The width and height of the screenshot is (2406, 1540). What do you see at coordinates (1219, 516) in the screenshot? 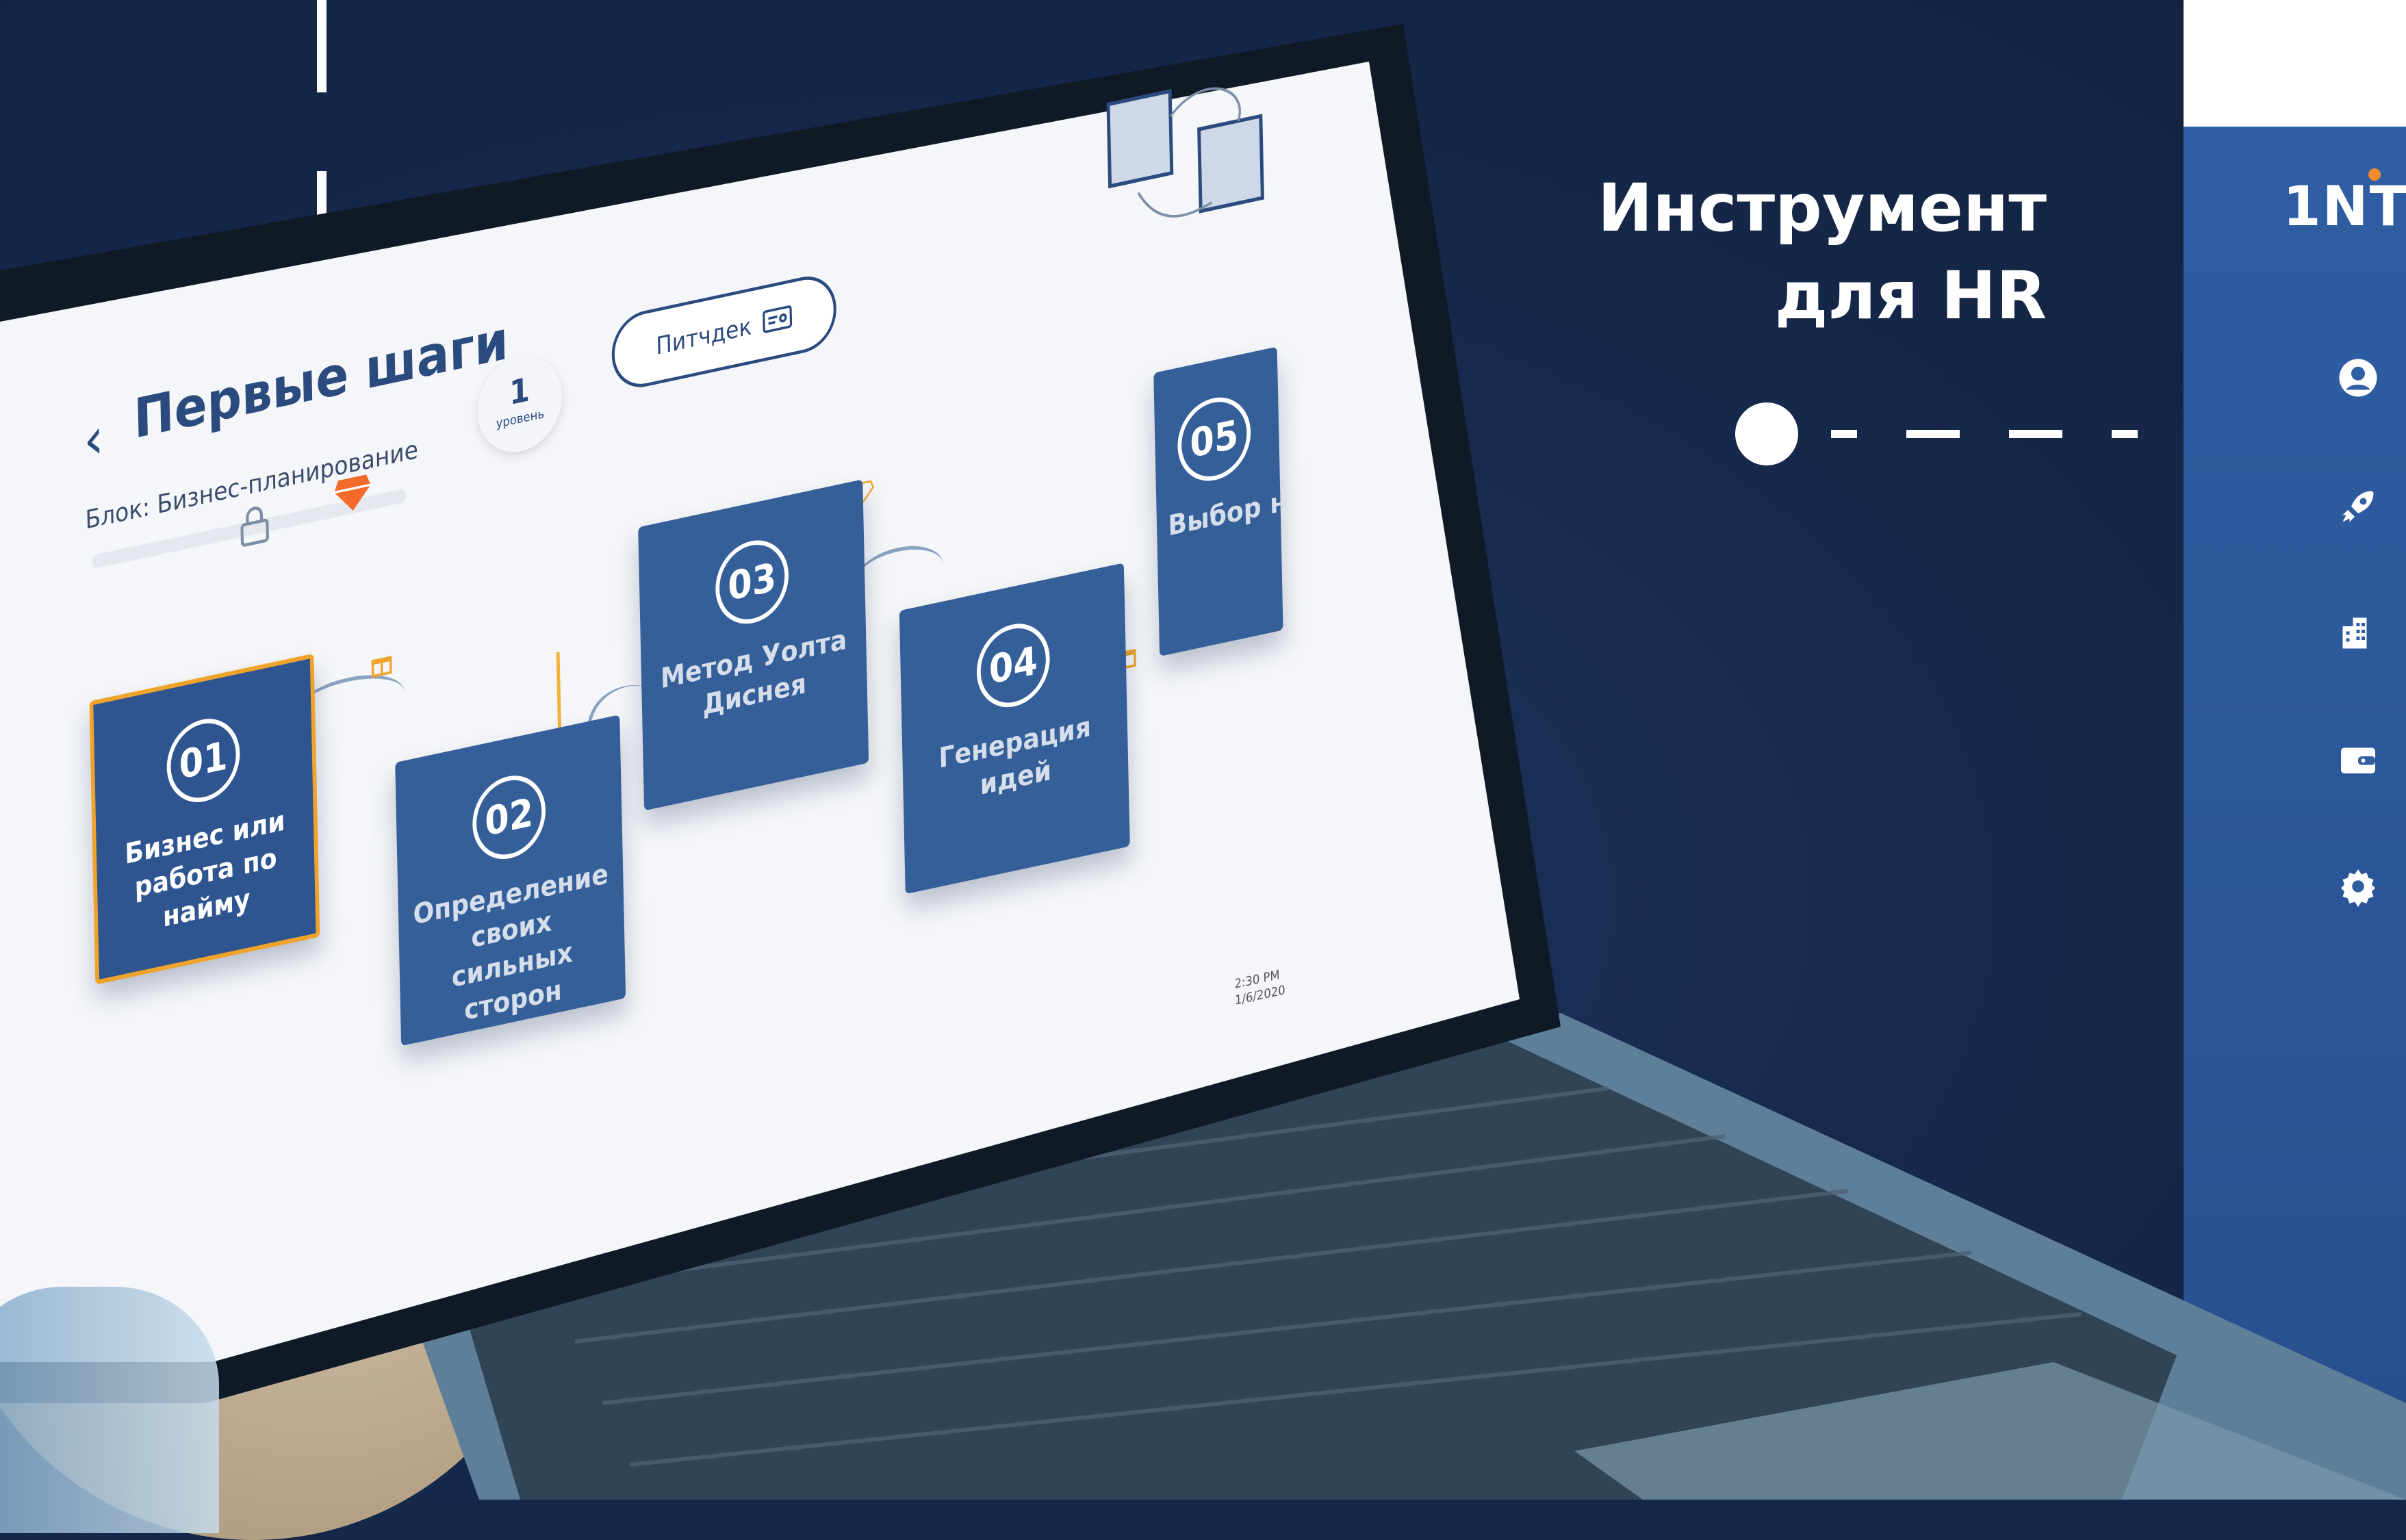
I see `step-label: Выбор н` at bounding box center [1219, 516].